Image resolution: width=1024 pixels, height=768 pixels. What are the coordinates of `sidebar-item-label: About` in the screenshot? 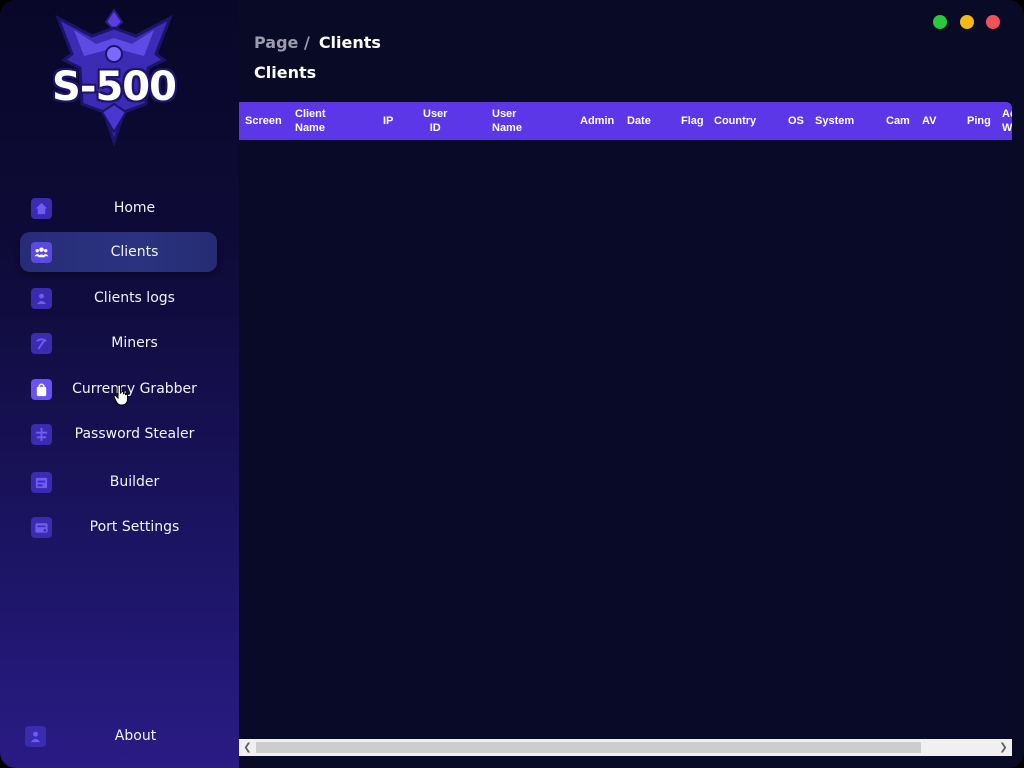 It's located at (135, 736).